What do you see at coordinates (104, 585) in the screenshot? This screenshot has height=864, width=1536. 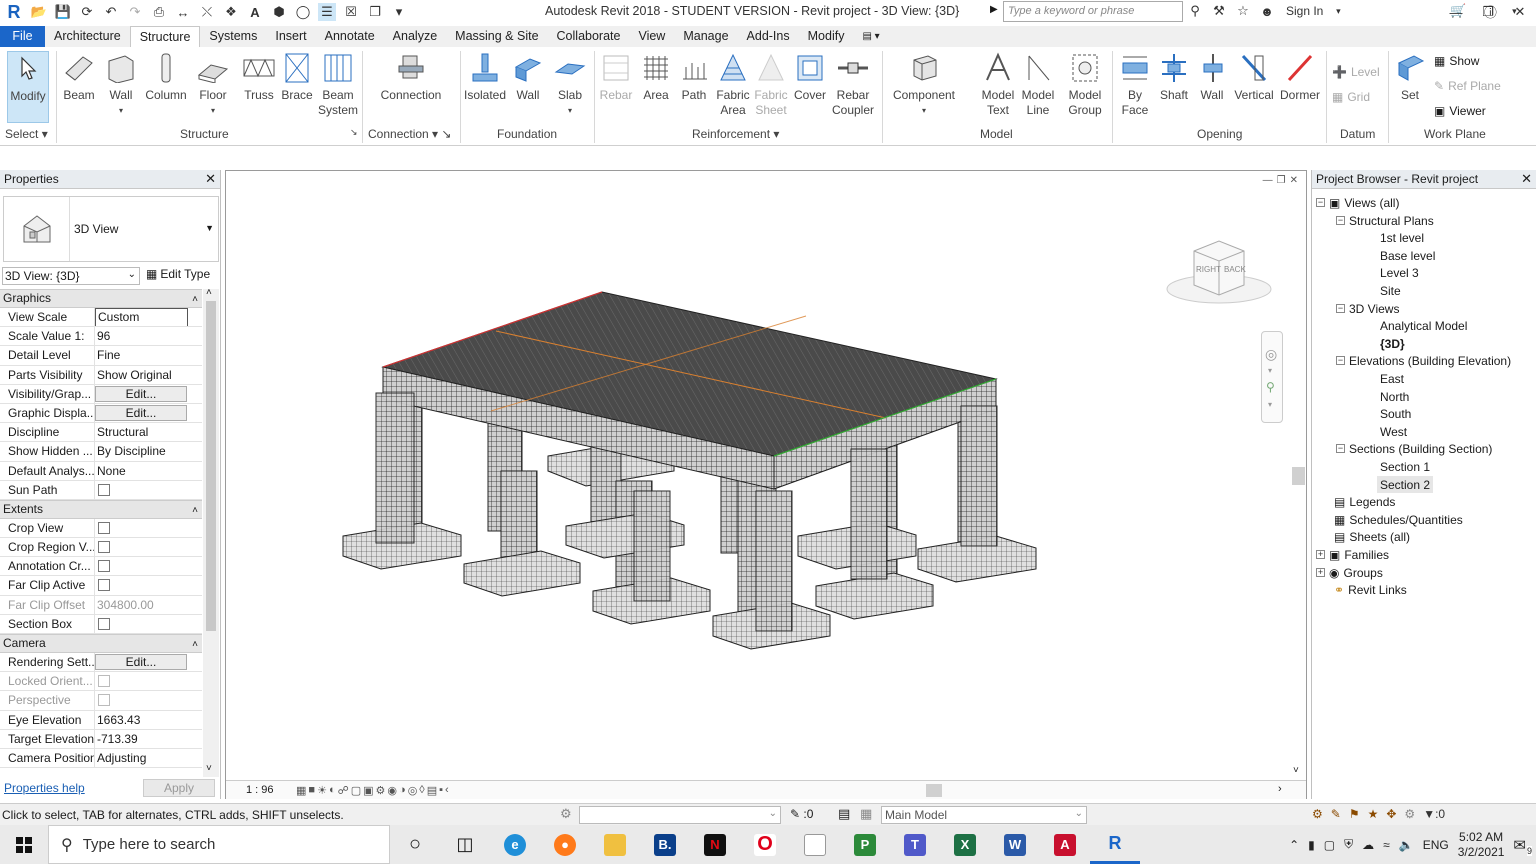 I see `far-clip-active-checkbox` at bounding box center [104, 585].